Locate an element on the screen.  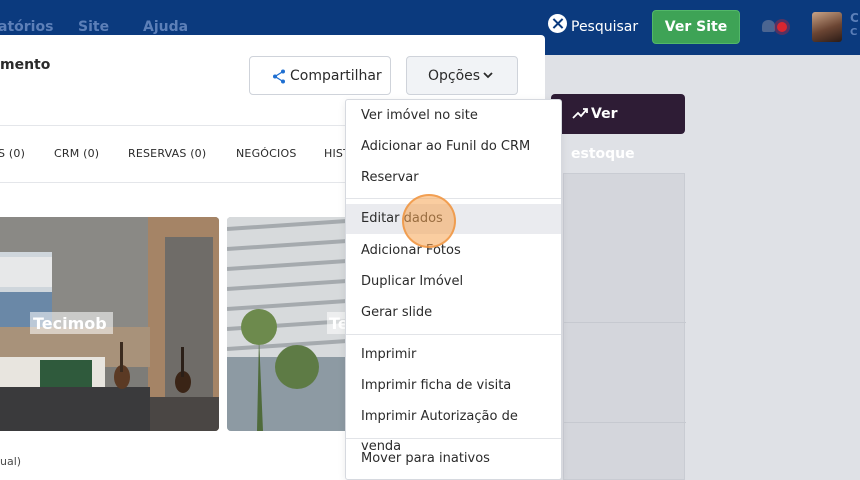
photo-caption: ual) is located at coordinates (11, 461).